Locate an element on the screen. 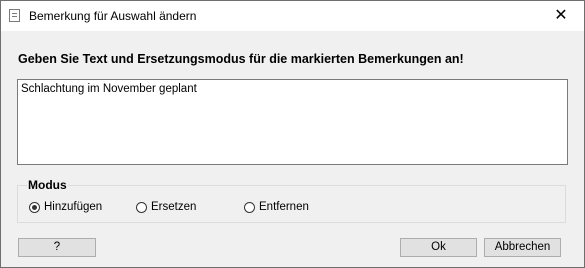 The width and height of the screenshot is (585, 268). radio-hinzufuegen: Hinzufügen is located at coordinates (65, 207).